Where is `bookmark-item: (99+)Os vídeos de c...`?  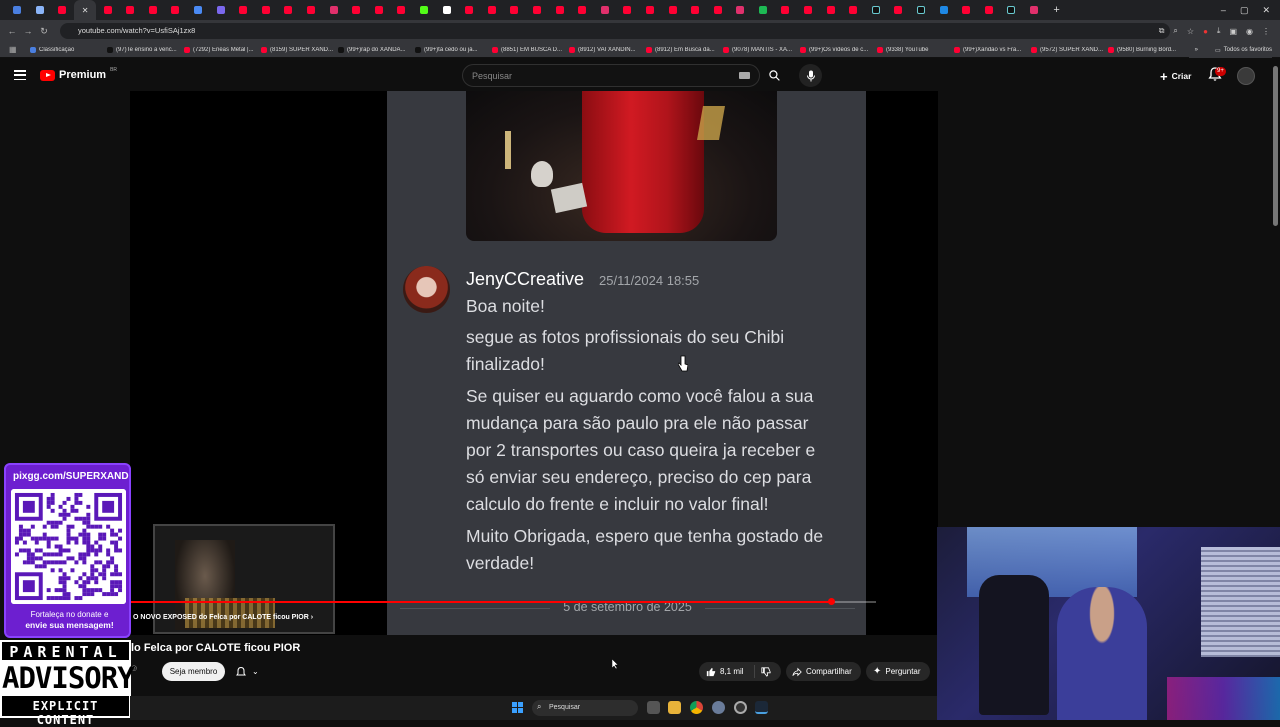 bookmark-item: (99+)Os vídeos de c... is located at coordinates (838, 49).